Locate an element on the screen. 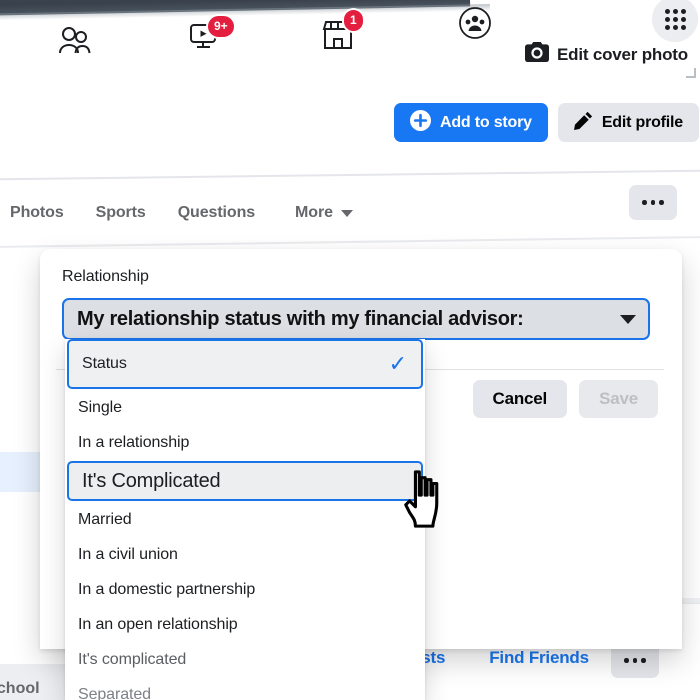  tab-sports: Sports is located at coordinates (121, 213).